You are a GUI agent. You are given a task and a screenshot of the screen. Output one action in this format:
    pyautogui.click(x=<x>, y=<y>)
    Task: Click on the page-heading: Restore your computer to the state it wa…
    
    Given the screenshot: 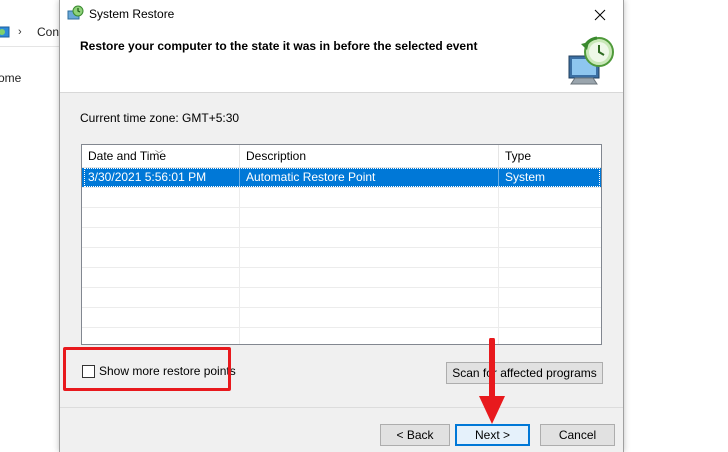 What is the action you would take?
    pyautogui.click(x=279, y=46)
    